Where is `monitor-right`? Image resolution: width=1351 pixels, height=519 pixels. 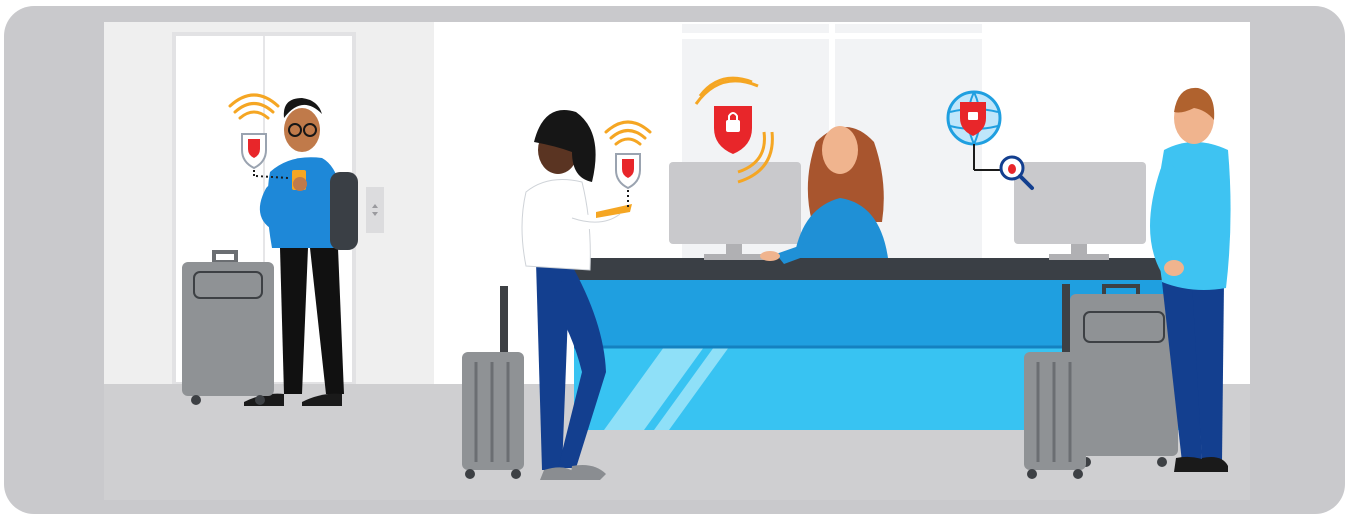
monitor-right is located at coordinates (1080, 211).